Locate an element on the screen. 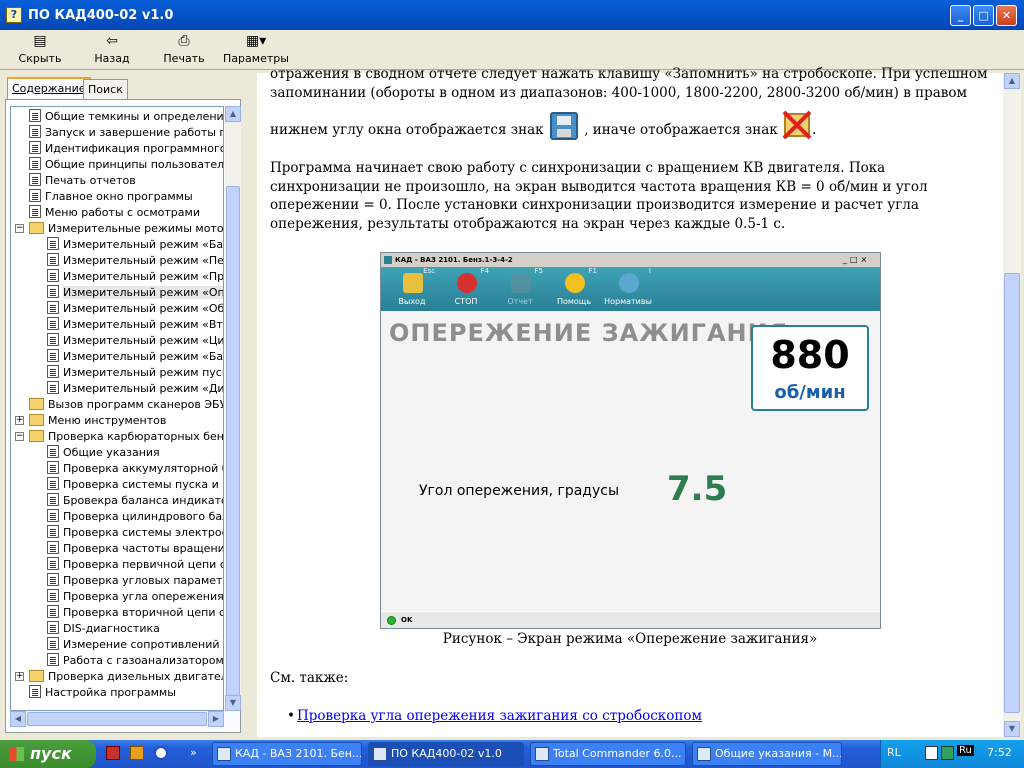  tree-item: + Меню инструментов is located at coordinates (117, 421).